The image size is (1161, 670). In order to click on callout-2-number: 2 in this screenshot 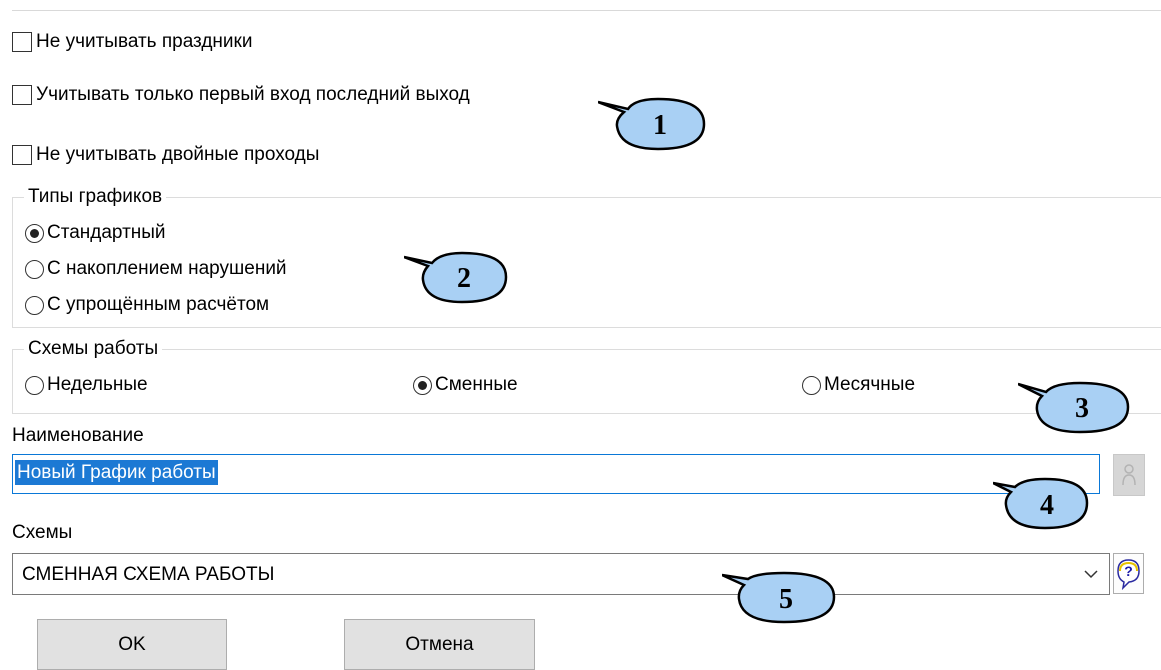, I will do `click(464, 278)`.